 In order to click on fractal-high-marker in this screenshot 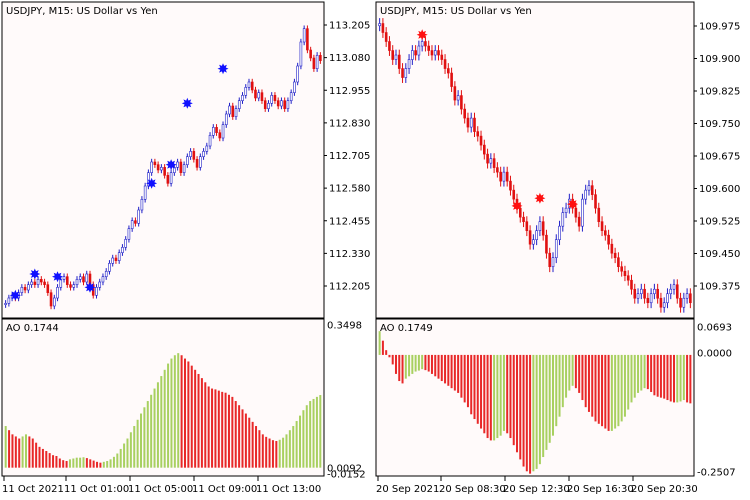, I will do `click(573, 204)`.